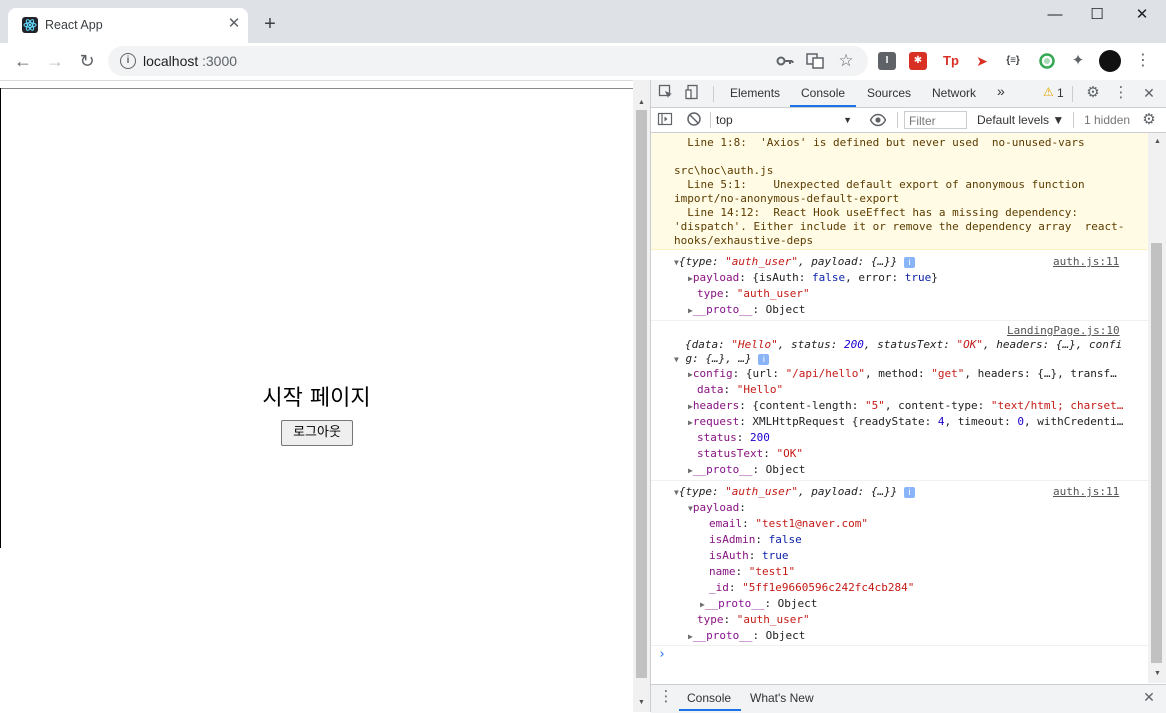  Describe the element at coordinates (878, 120) in the screenshot. I see `live-expression-eye-icon` at that location.